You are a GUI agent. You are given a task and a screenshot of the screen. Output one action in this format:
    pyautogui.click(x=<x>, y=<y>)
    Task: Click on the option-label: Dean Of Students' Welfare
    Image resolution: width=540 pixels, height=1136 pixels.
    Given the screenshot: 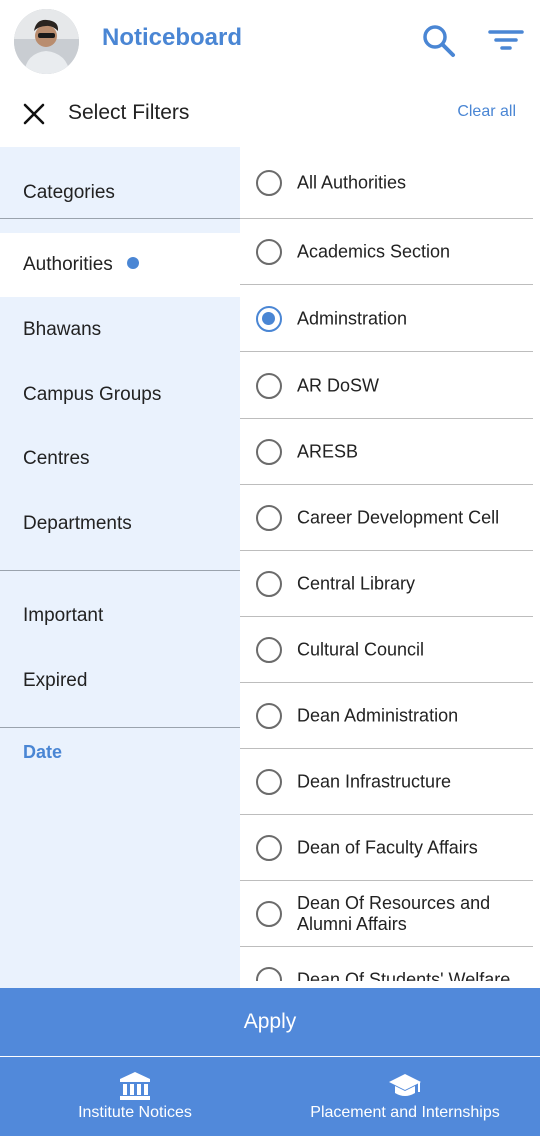 What is the action you would take?
    pyautogui.click(x=404, y=975)
    